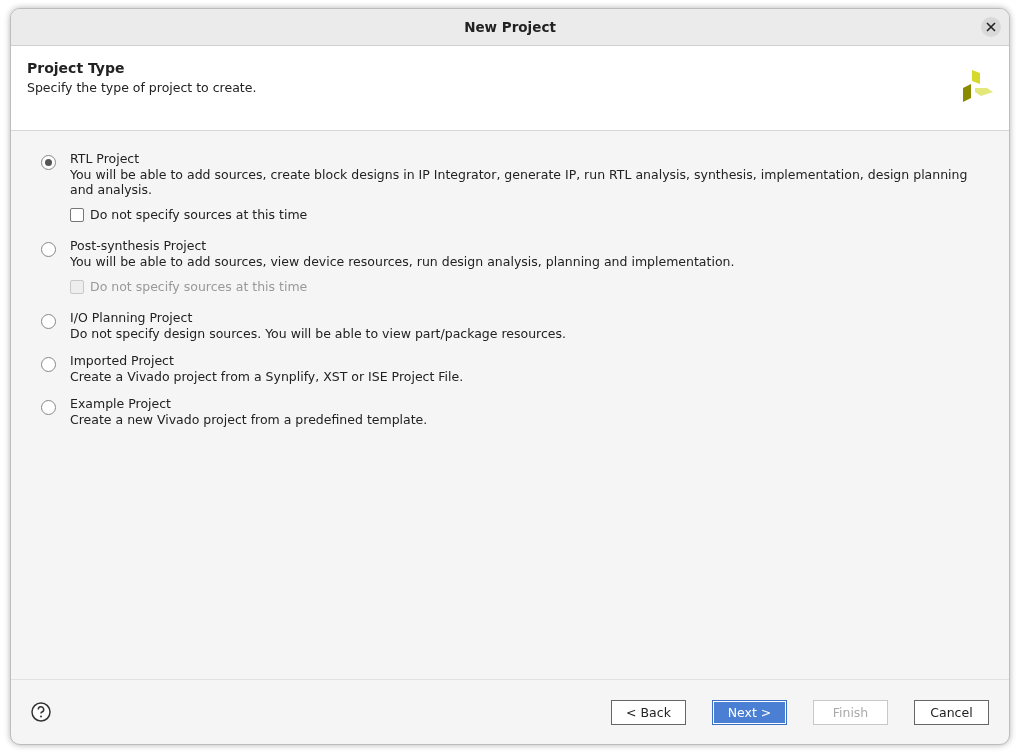 The height and width of the screenshot is (755, 1020). I want to click on page-title: Project Type, so click(76, 68).